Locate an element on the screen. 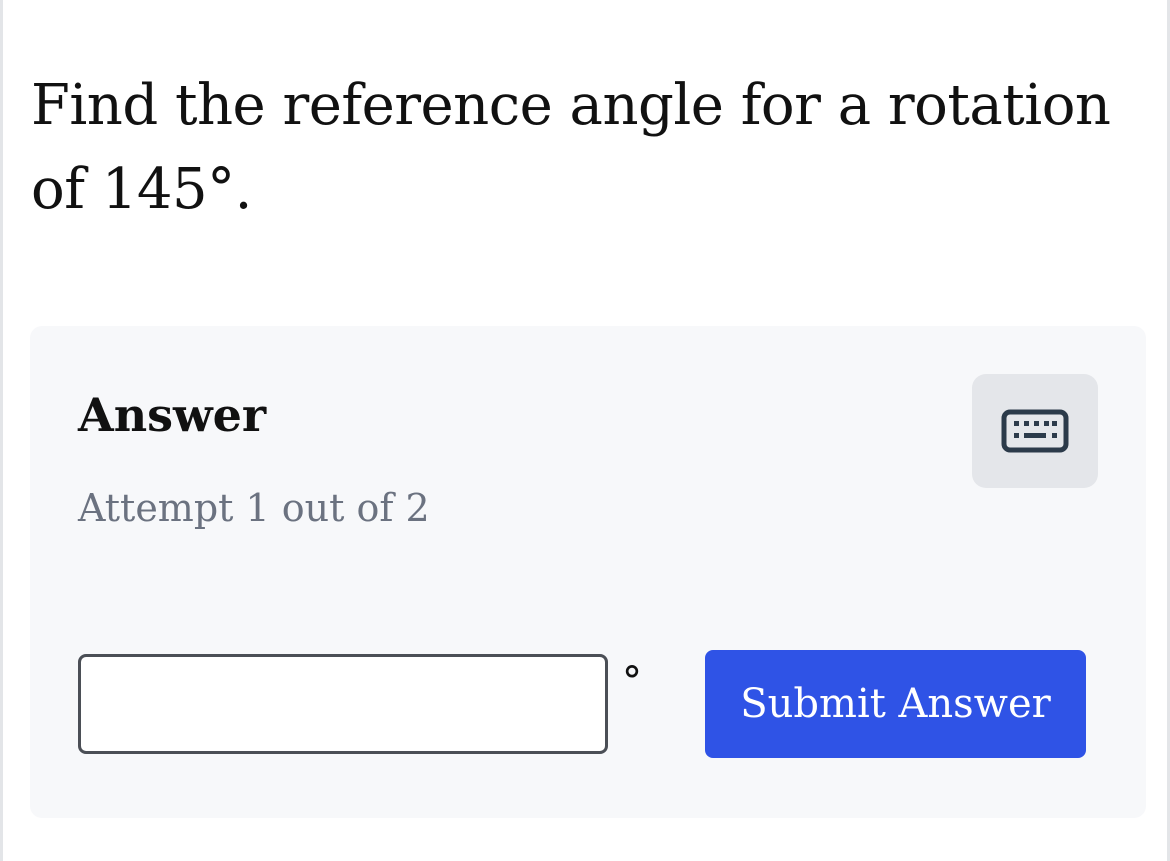 The width and height of the screenshot is (1170, 861). answer-input is located at coordinates (343, 704).